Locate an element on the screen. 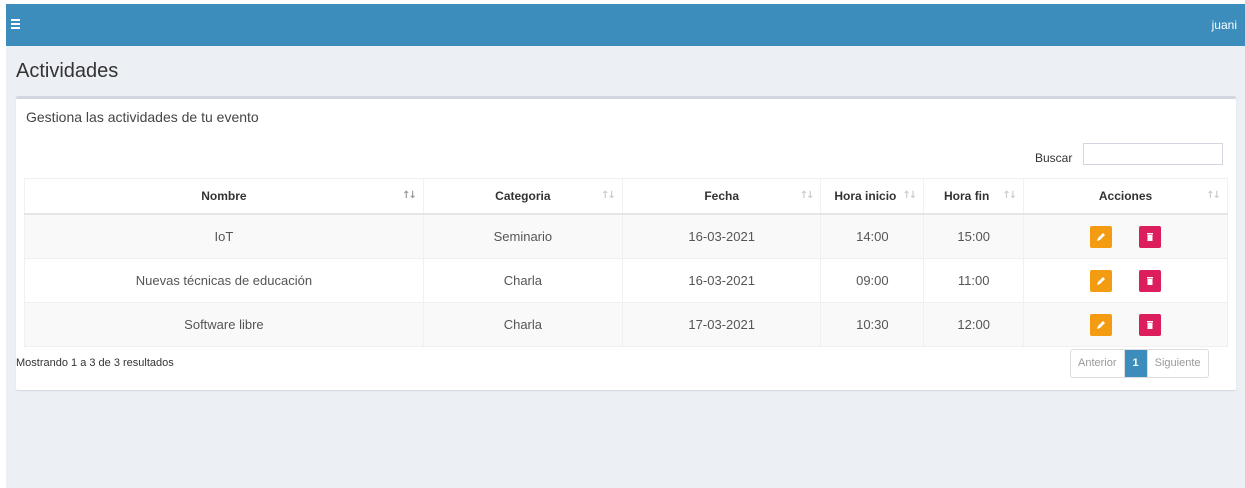 The width and height of the screenshot is (1245, 488). pagination-page-1: 1 is located at coordinates (1135, 363).